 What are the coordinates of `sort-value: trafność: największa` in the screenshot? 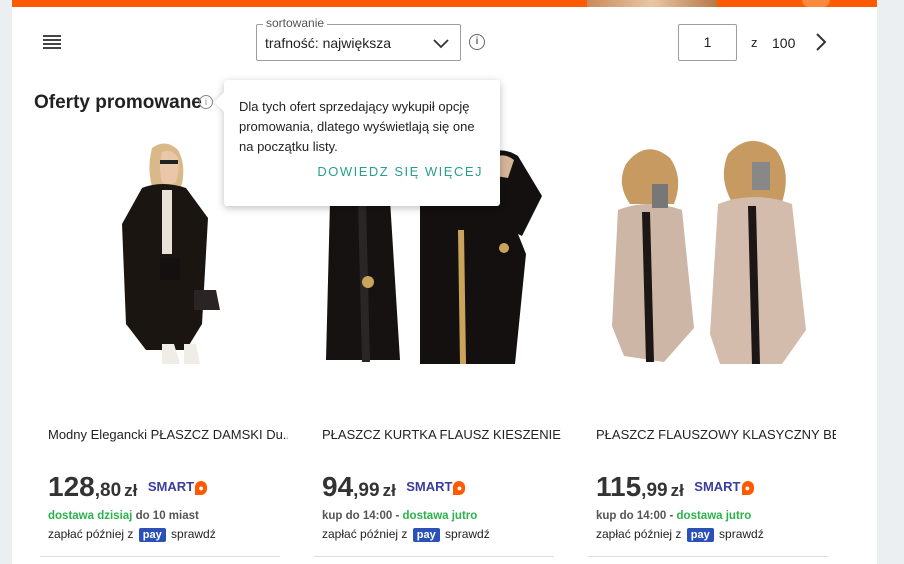 It's located at (328, 43).